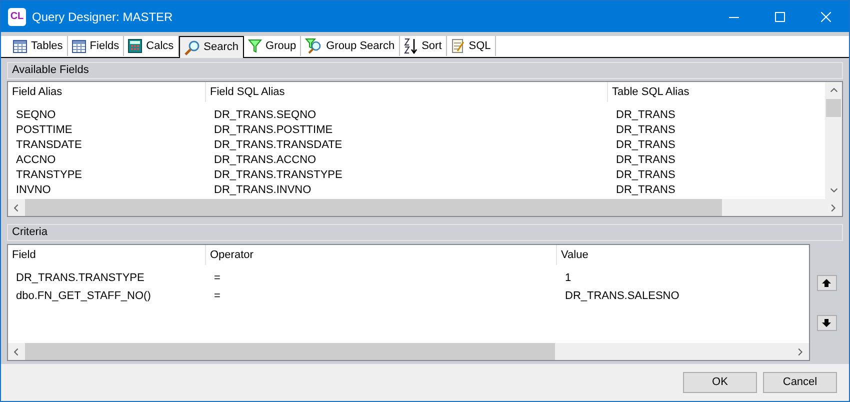  Describe the element at coordinates (192, 48) in the screenshot. I see `search-icon` at that location.